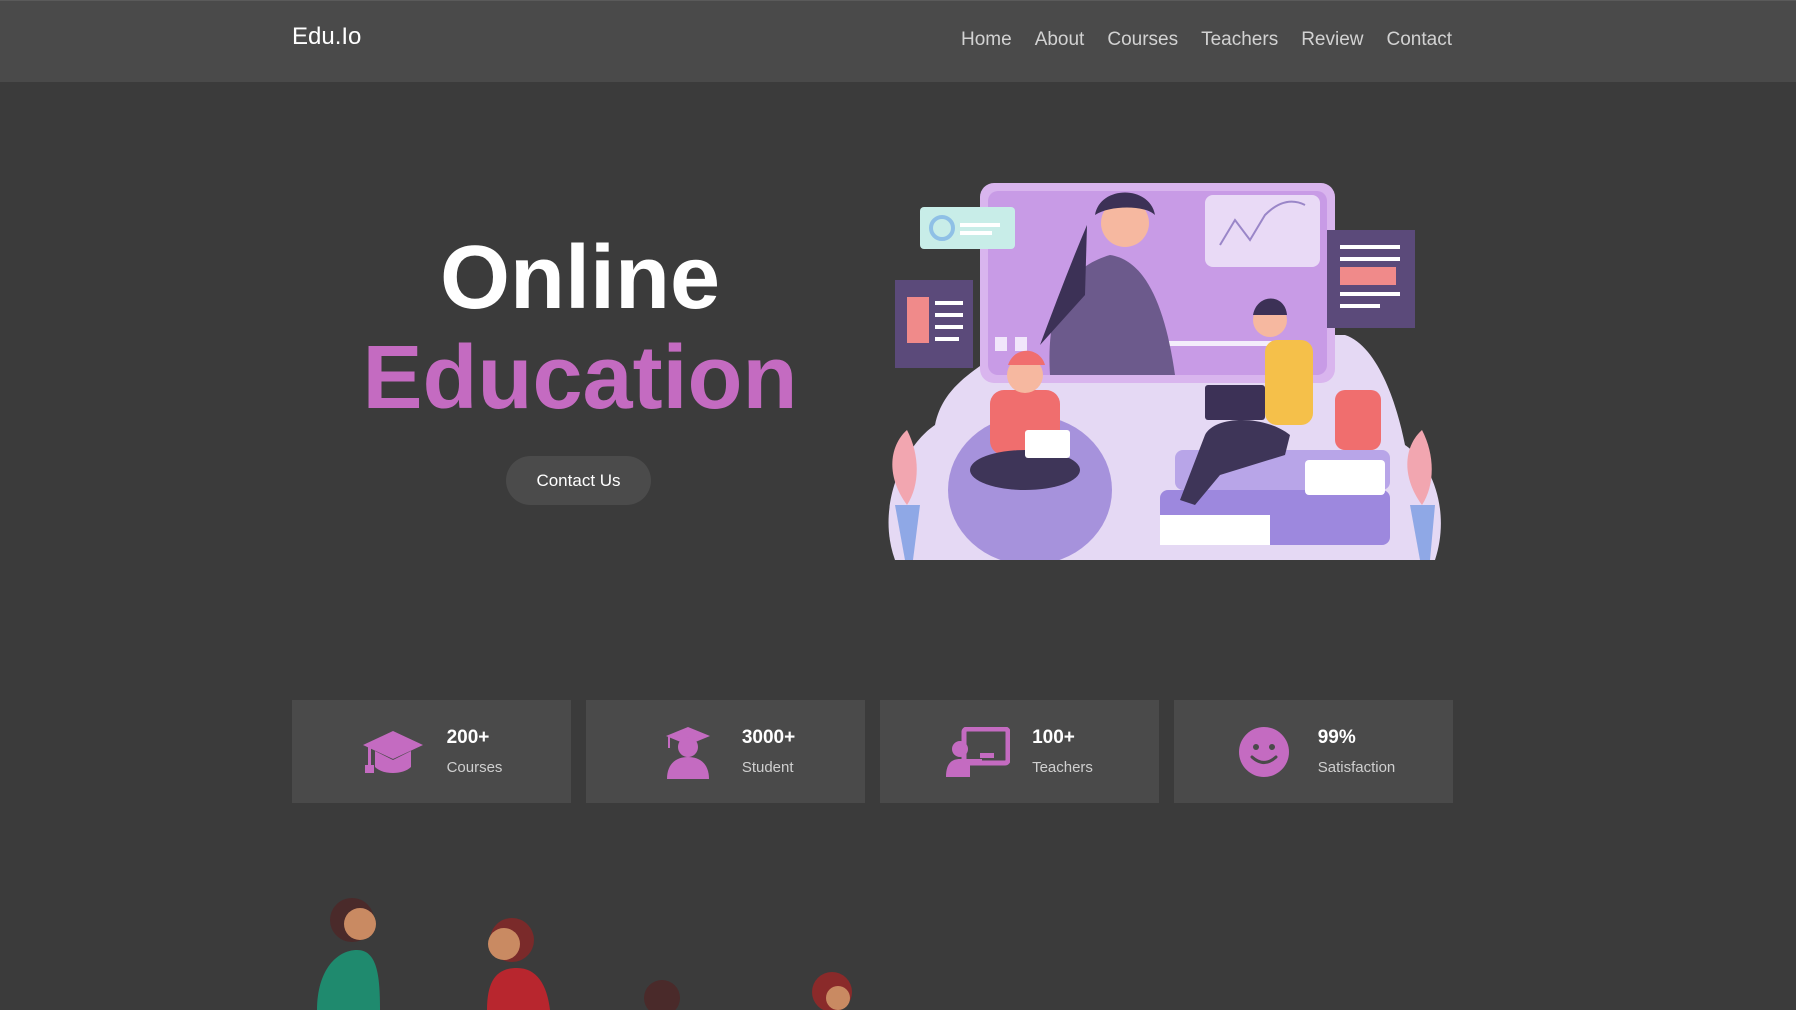 This screenshot has height=1010, width=1796. I want to click on hero-title-line1: Online, so click(580, 278).